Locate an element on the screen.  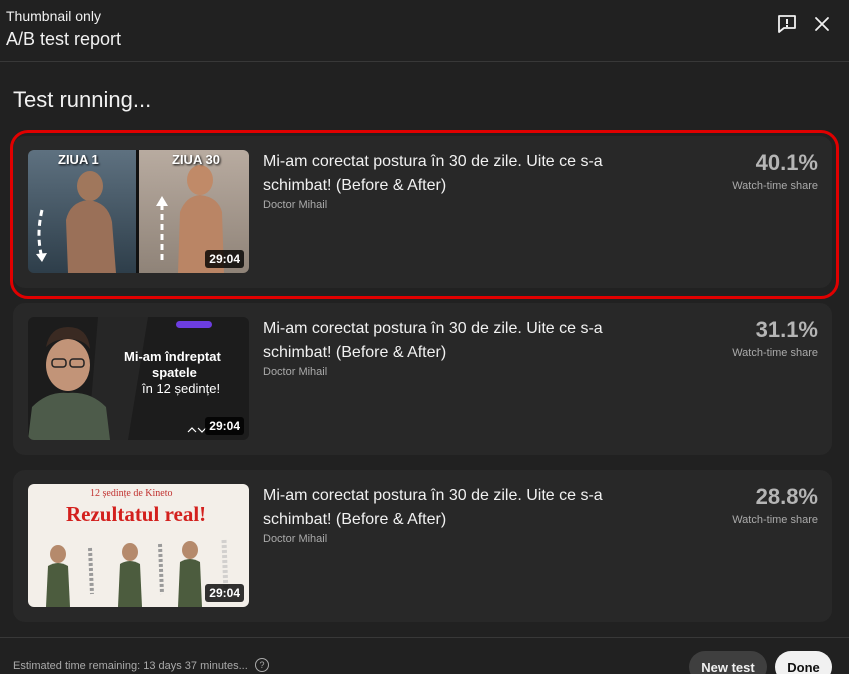
feedback-icon is located at coordinates (787, 24).